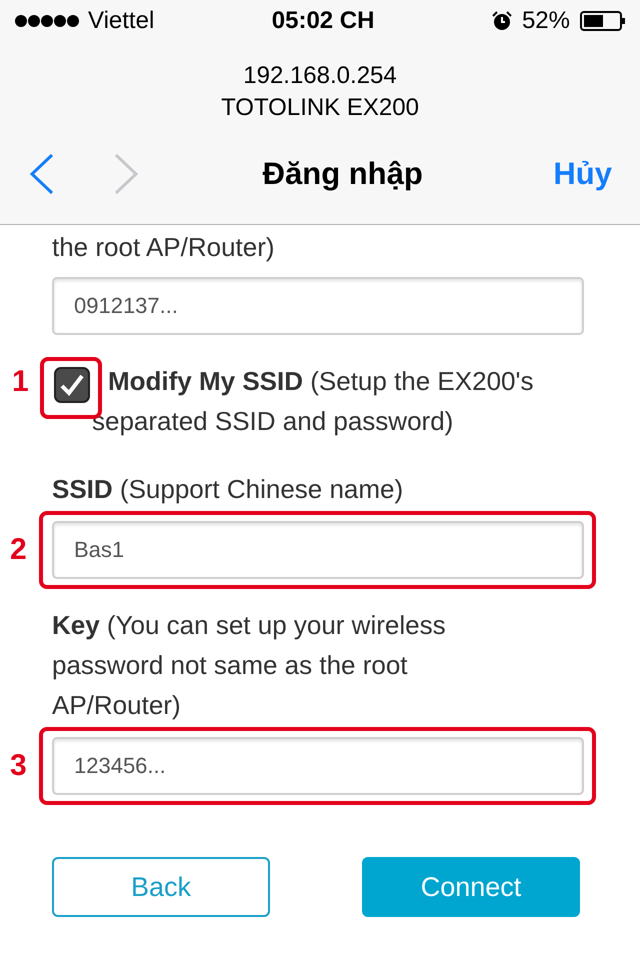 The image size is (640, 960). Describe the element at coordinates (546, 21) in the screenshot. I see `battery-percent: 52%` at that location.